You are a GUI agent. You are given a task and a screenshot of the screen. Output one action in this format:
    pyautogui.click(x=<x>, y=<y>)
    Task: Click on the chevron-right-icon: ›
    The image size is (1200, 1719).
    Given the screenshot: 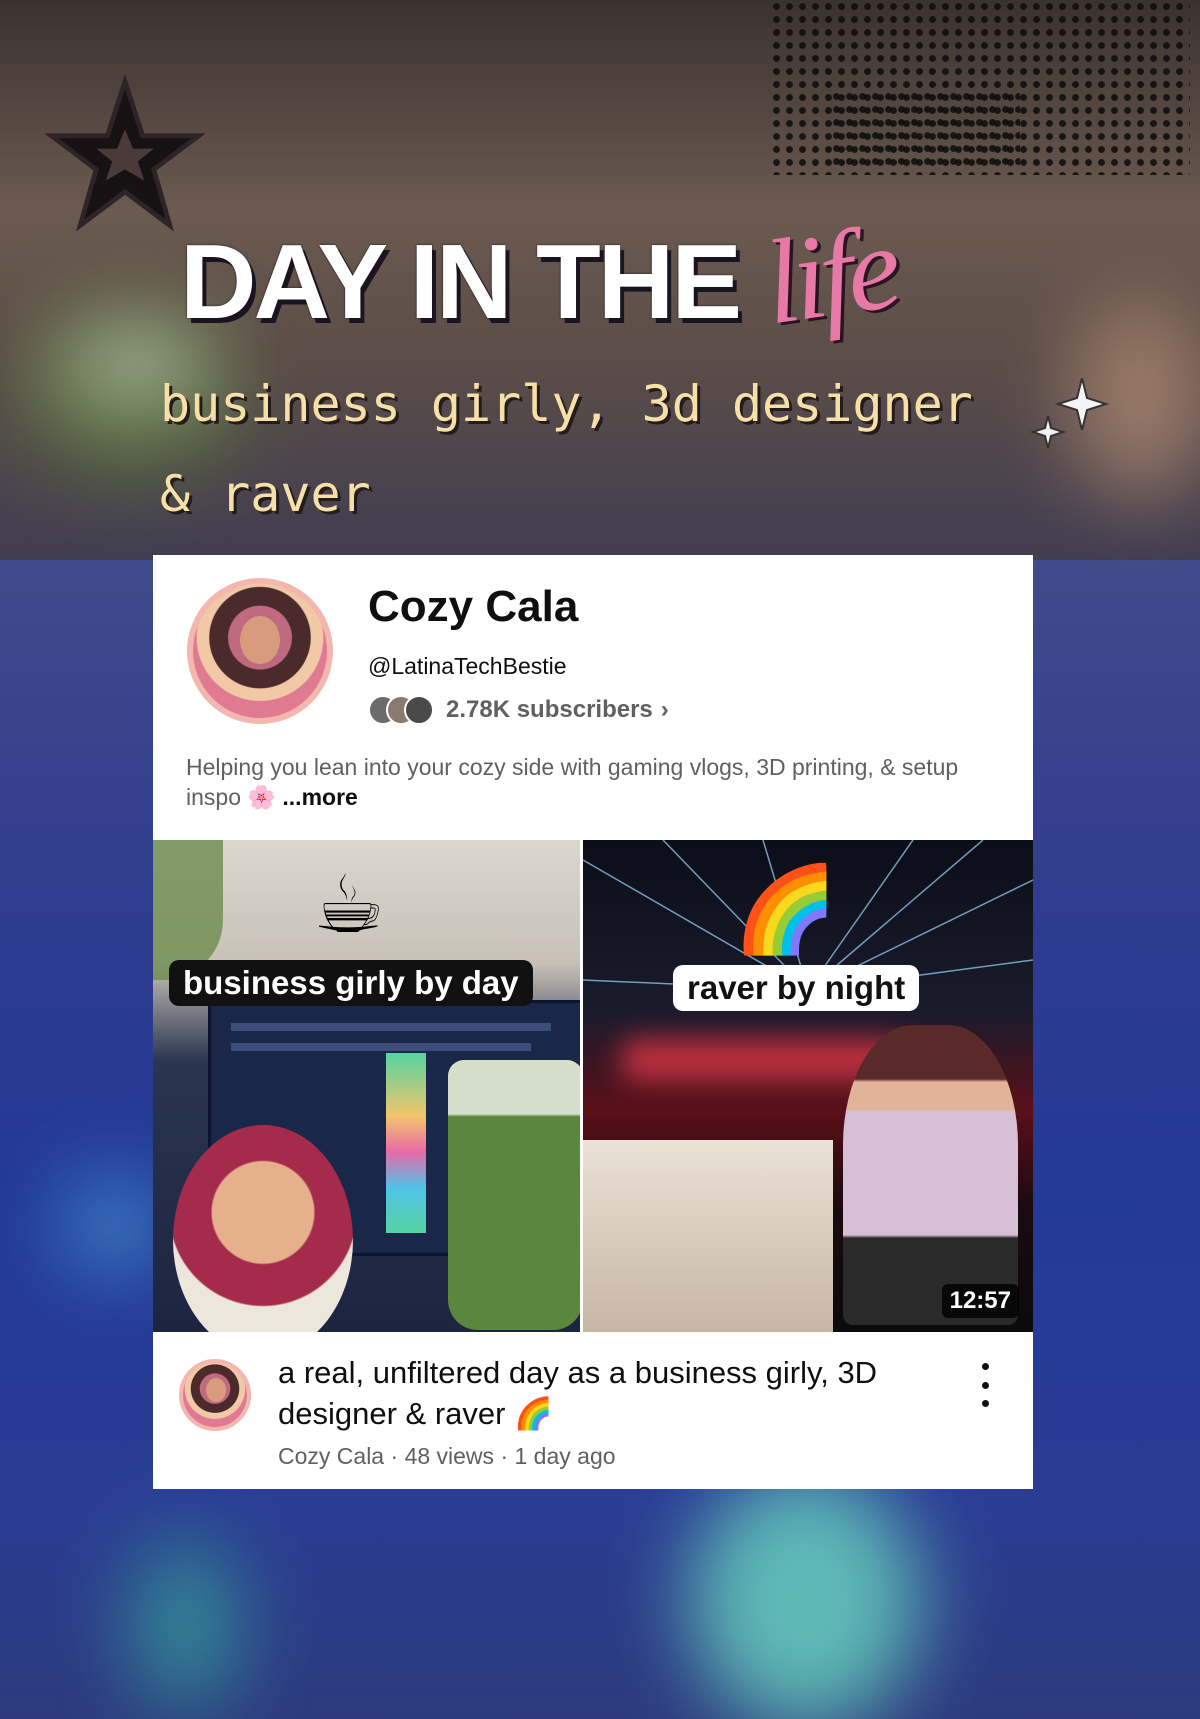 What is the action you would take?
    pyautogui.click(x=664, y=709)
    